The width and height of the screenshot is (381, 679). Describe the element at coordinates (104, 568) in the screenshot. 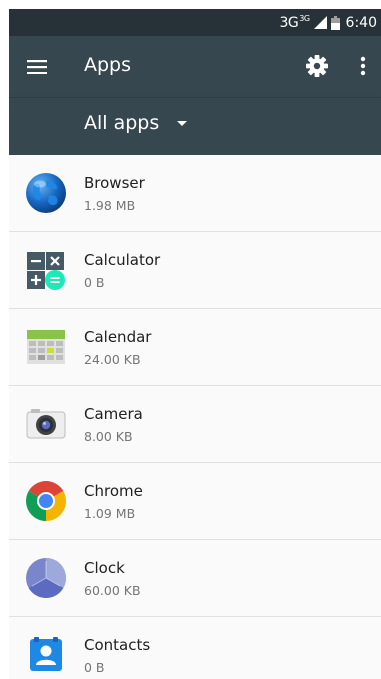

I see `app-name: Clock` at that location.